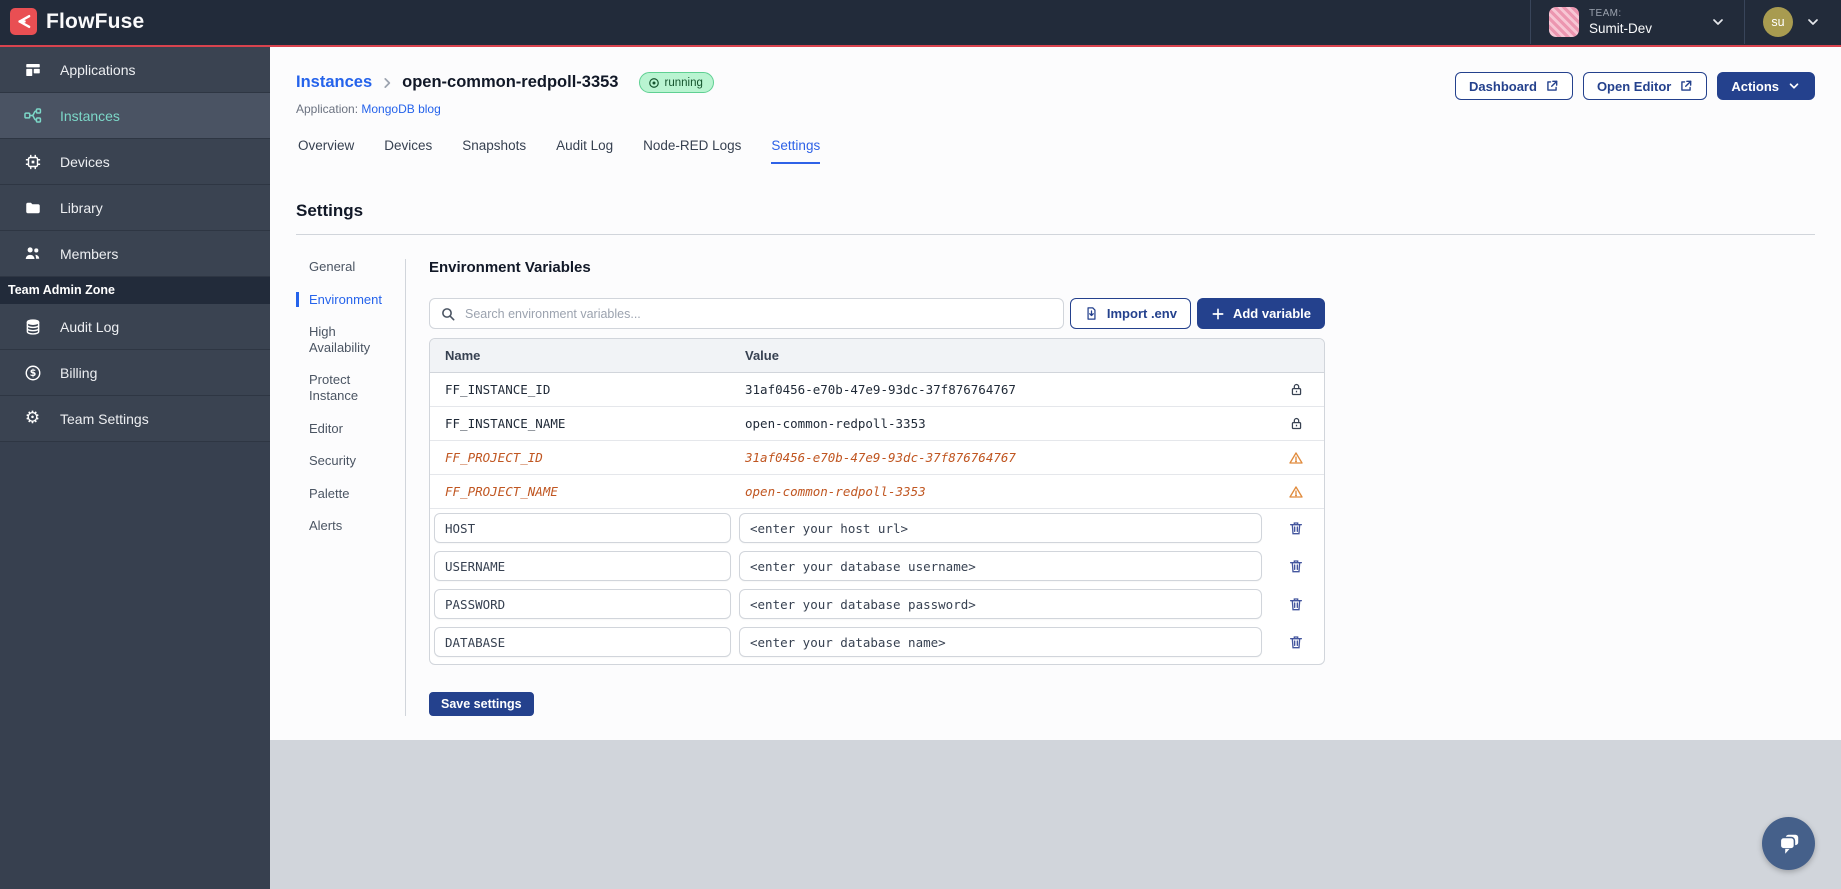 This screenshot has width=1841, height=889. Describe the element at coordinates (408, 151) in the screenshot. I see `tab-devices: Devices` at that location.